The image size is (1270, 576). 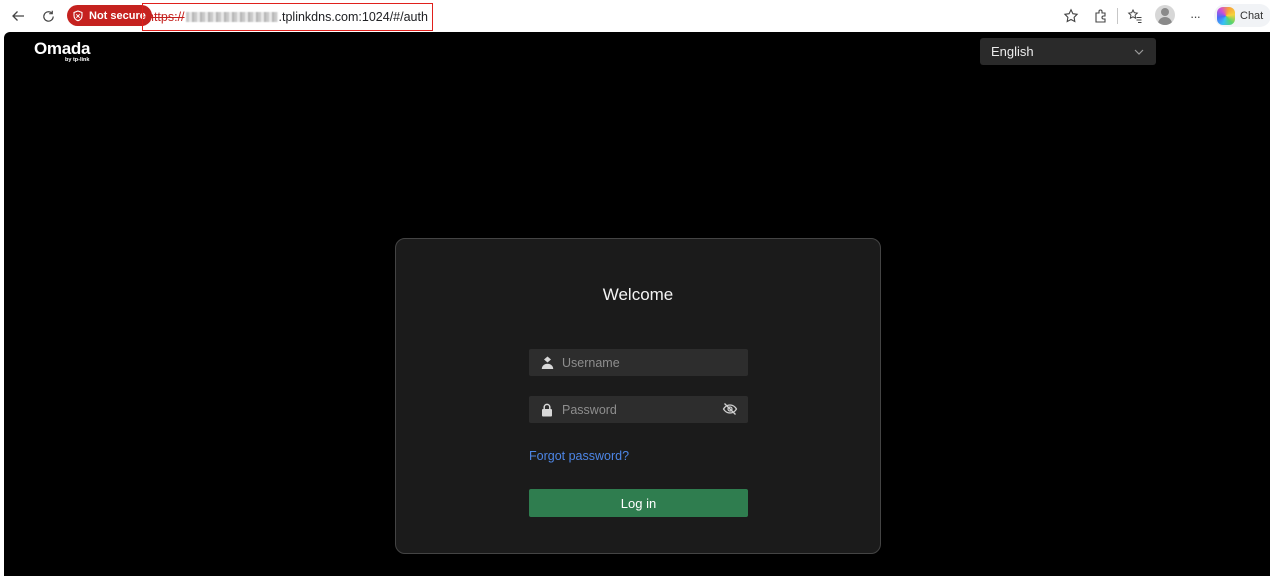 I want to click on security-label: Not secure, so click(x=117, y=15).